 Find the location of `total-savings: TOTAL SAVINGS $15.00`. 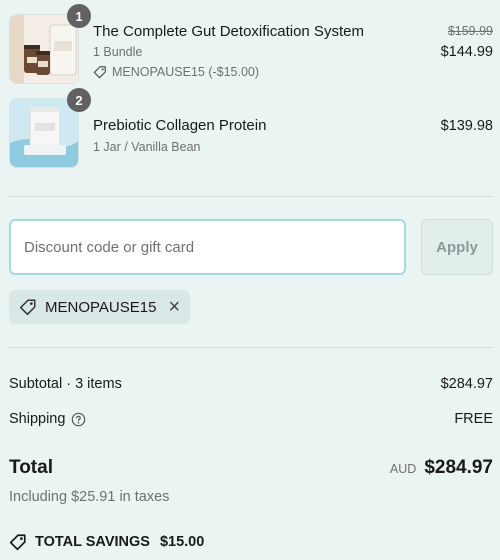

total-savings: TOTAL SAVINGS $15.00 is located at coordinates (106, 542).